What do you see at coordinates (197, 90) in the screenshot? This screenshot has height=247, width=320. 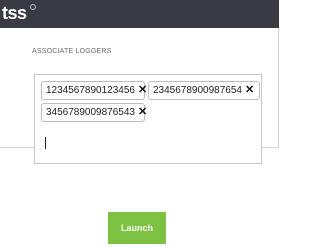 I see `logger-tag-value: 2345678900987654` at bounding box center [197, 90].